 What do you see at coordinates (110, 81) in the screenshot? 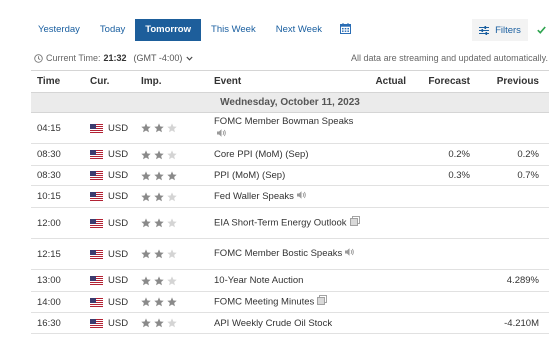
I see `col-currency: Cur.` at bounding box center [110, 81].